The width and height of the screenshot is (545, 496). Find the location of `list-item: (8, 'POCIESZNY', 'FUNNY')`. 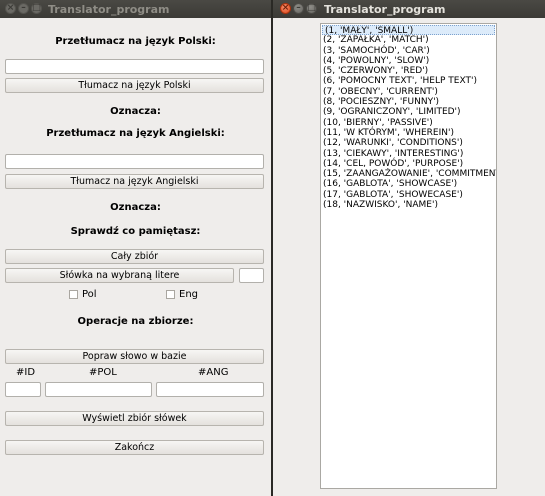

list-item: (8, 'POCIESZNY', 'FUNNY') is located at coordinates (408, 102).